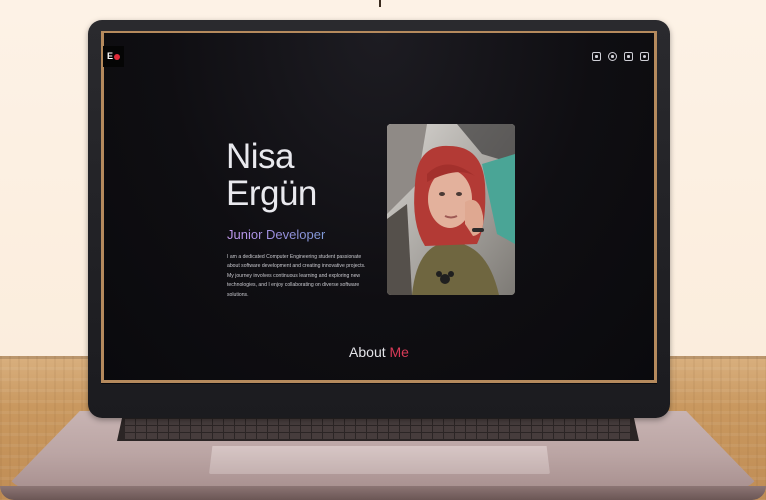 The image size is (766, 500). I want to click on keyboard, so click(378, 429).